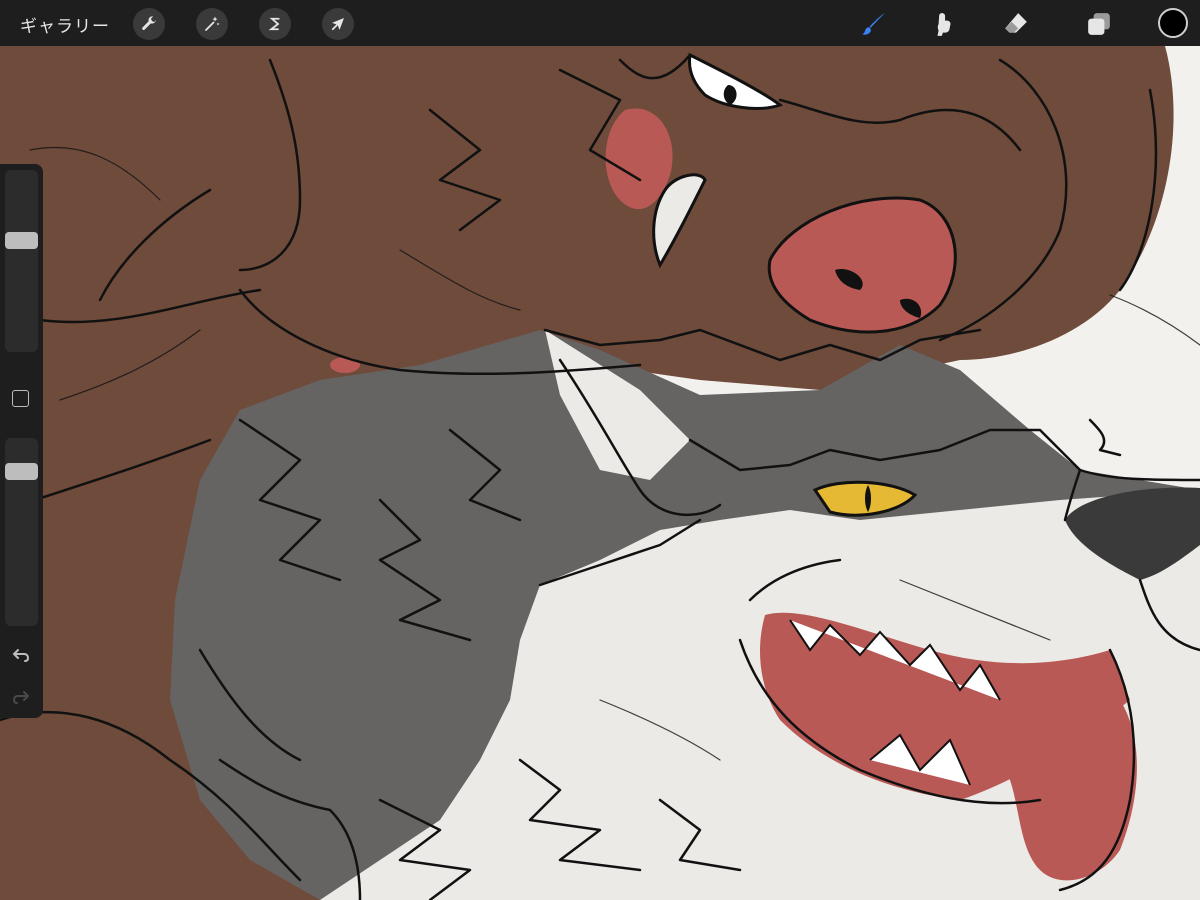 This screenshot has height=900, width=1200. I want to click on magic-wand-icon, so click(212, 23).